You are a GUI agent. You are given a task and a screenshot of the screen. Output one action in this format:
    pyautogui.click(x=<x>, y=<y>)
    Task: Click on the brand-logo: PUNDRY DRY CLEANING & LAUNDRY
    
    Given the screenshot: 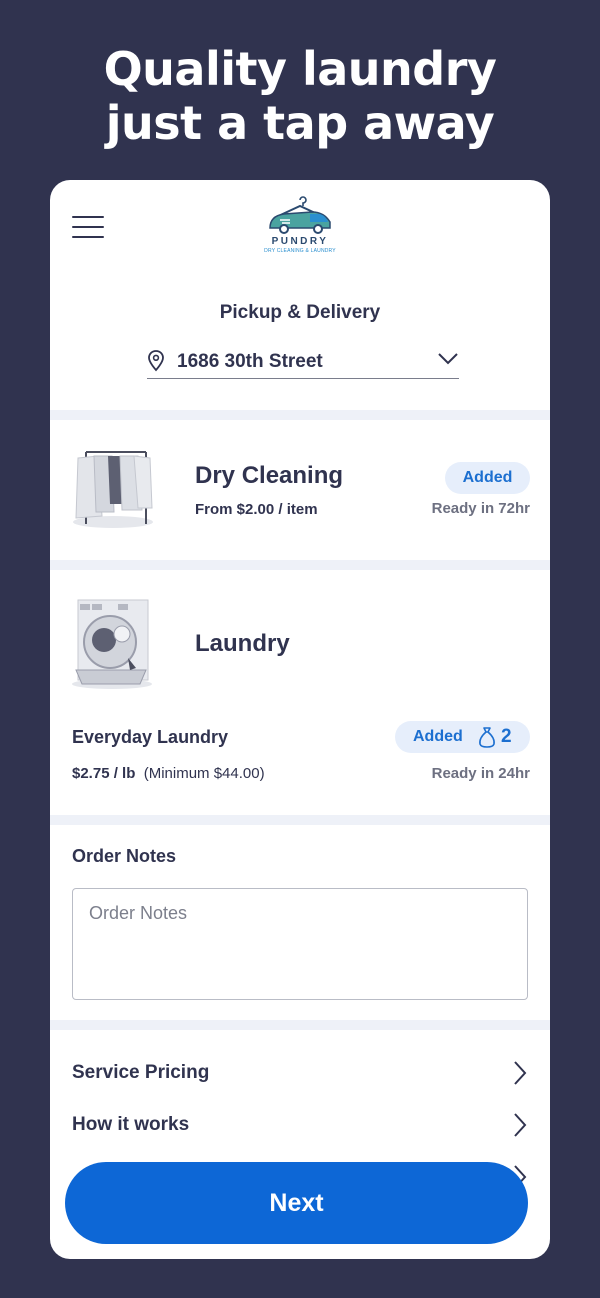 What is the action you would take?
    pyautogui.click(x=300, y=228)
    